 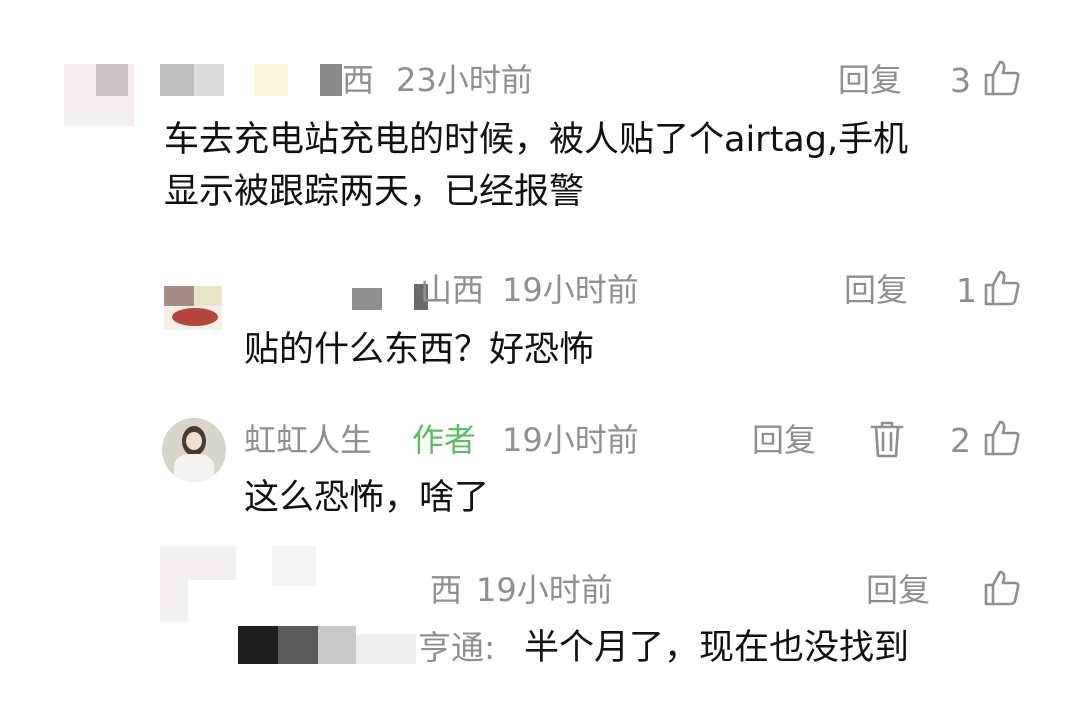 What do you see at coordinates (308, 440) in the screenshot?
I see `author-username: 虹虹人生` at bounding box center [308, 440].